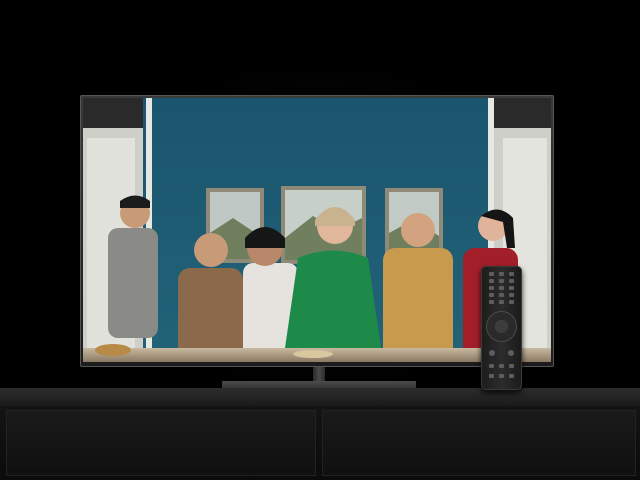  I want to click on dpad-icon, so click(501, 326).